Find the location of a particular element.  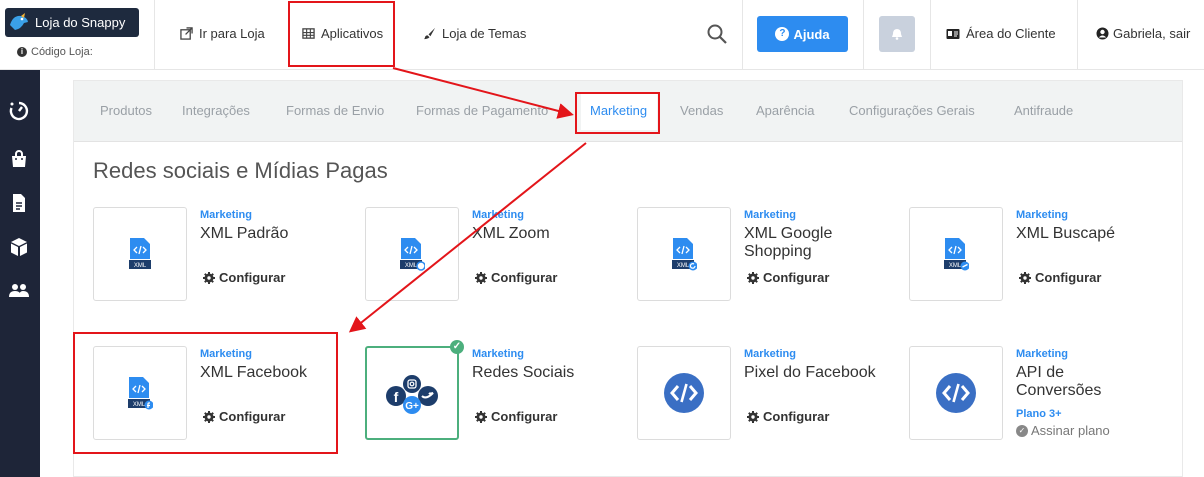

section-title: Redes sociais e Mídias Pagas is located at coordinates (240, 170).